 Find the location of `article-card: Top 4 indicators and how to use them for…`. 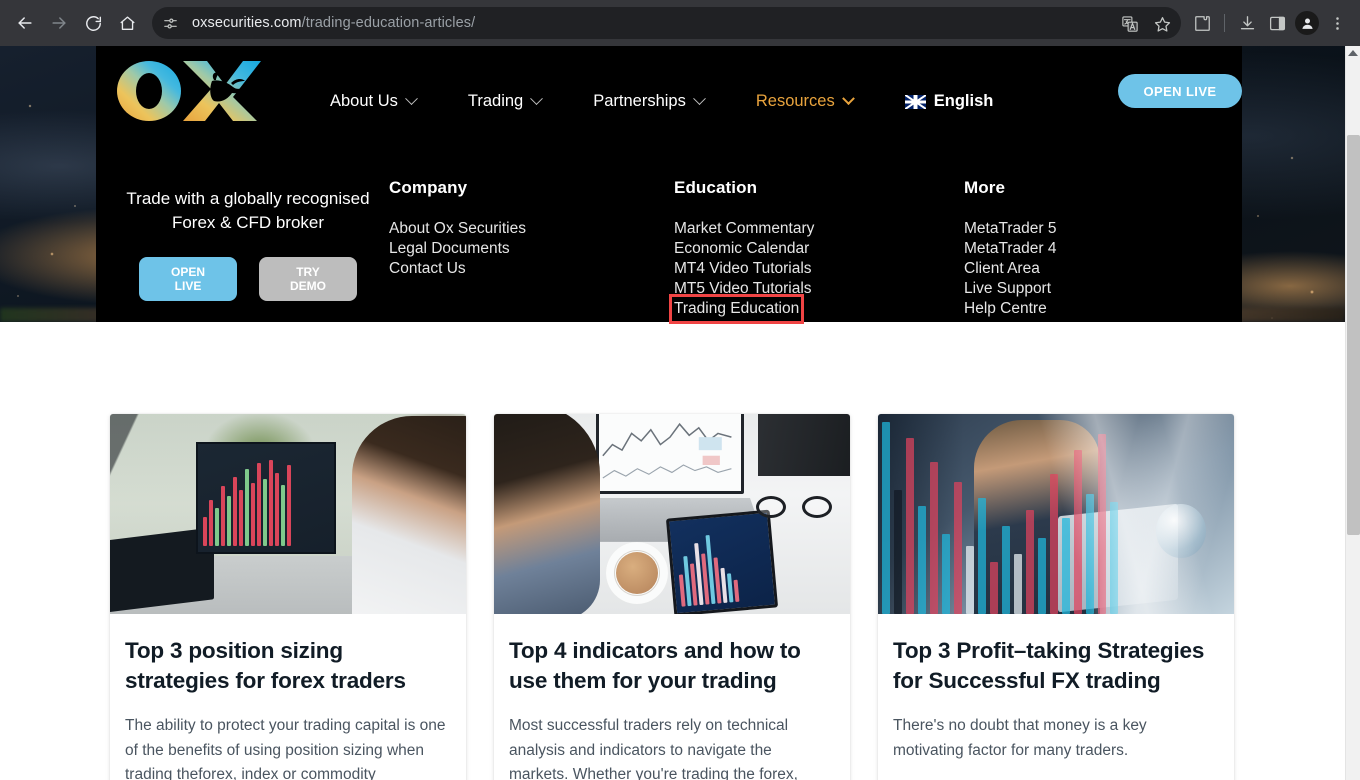

article-card: Top 4 indicators and how to use them for… is located at coordinates (672, 597).